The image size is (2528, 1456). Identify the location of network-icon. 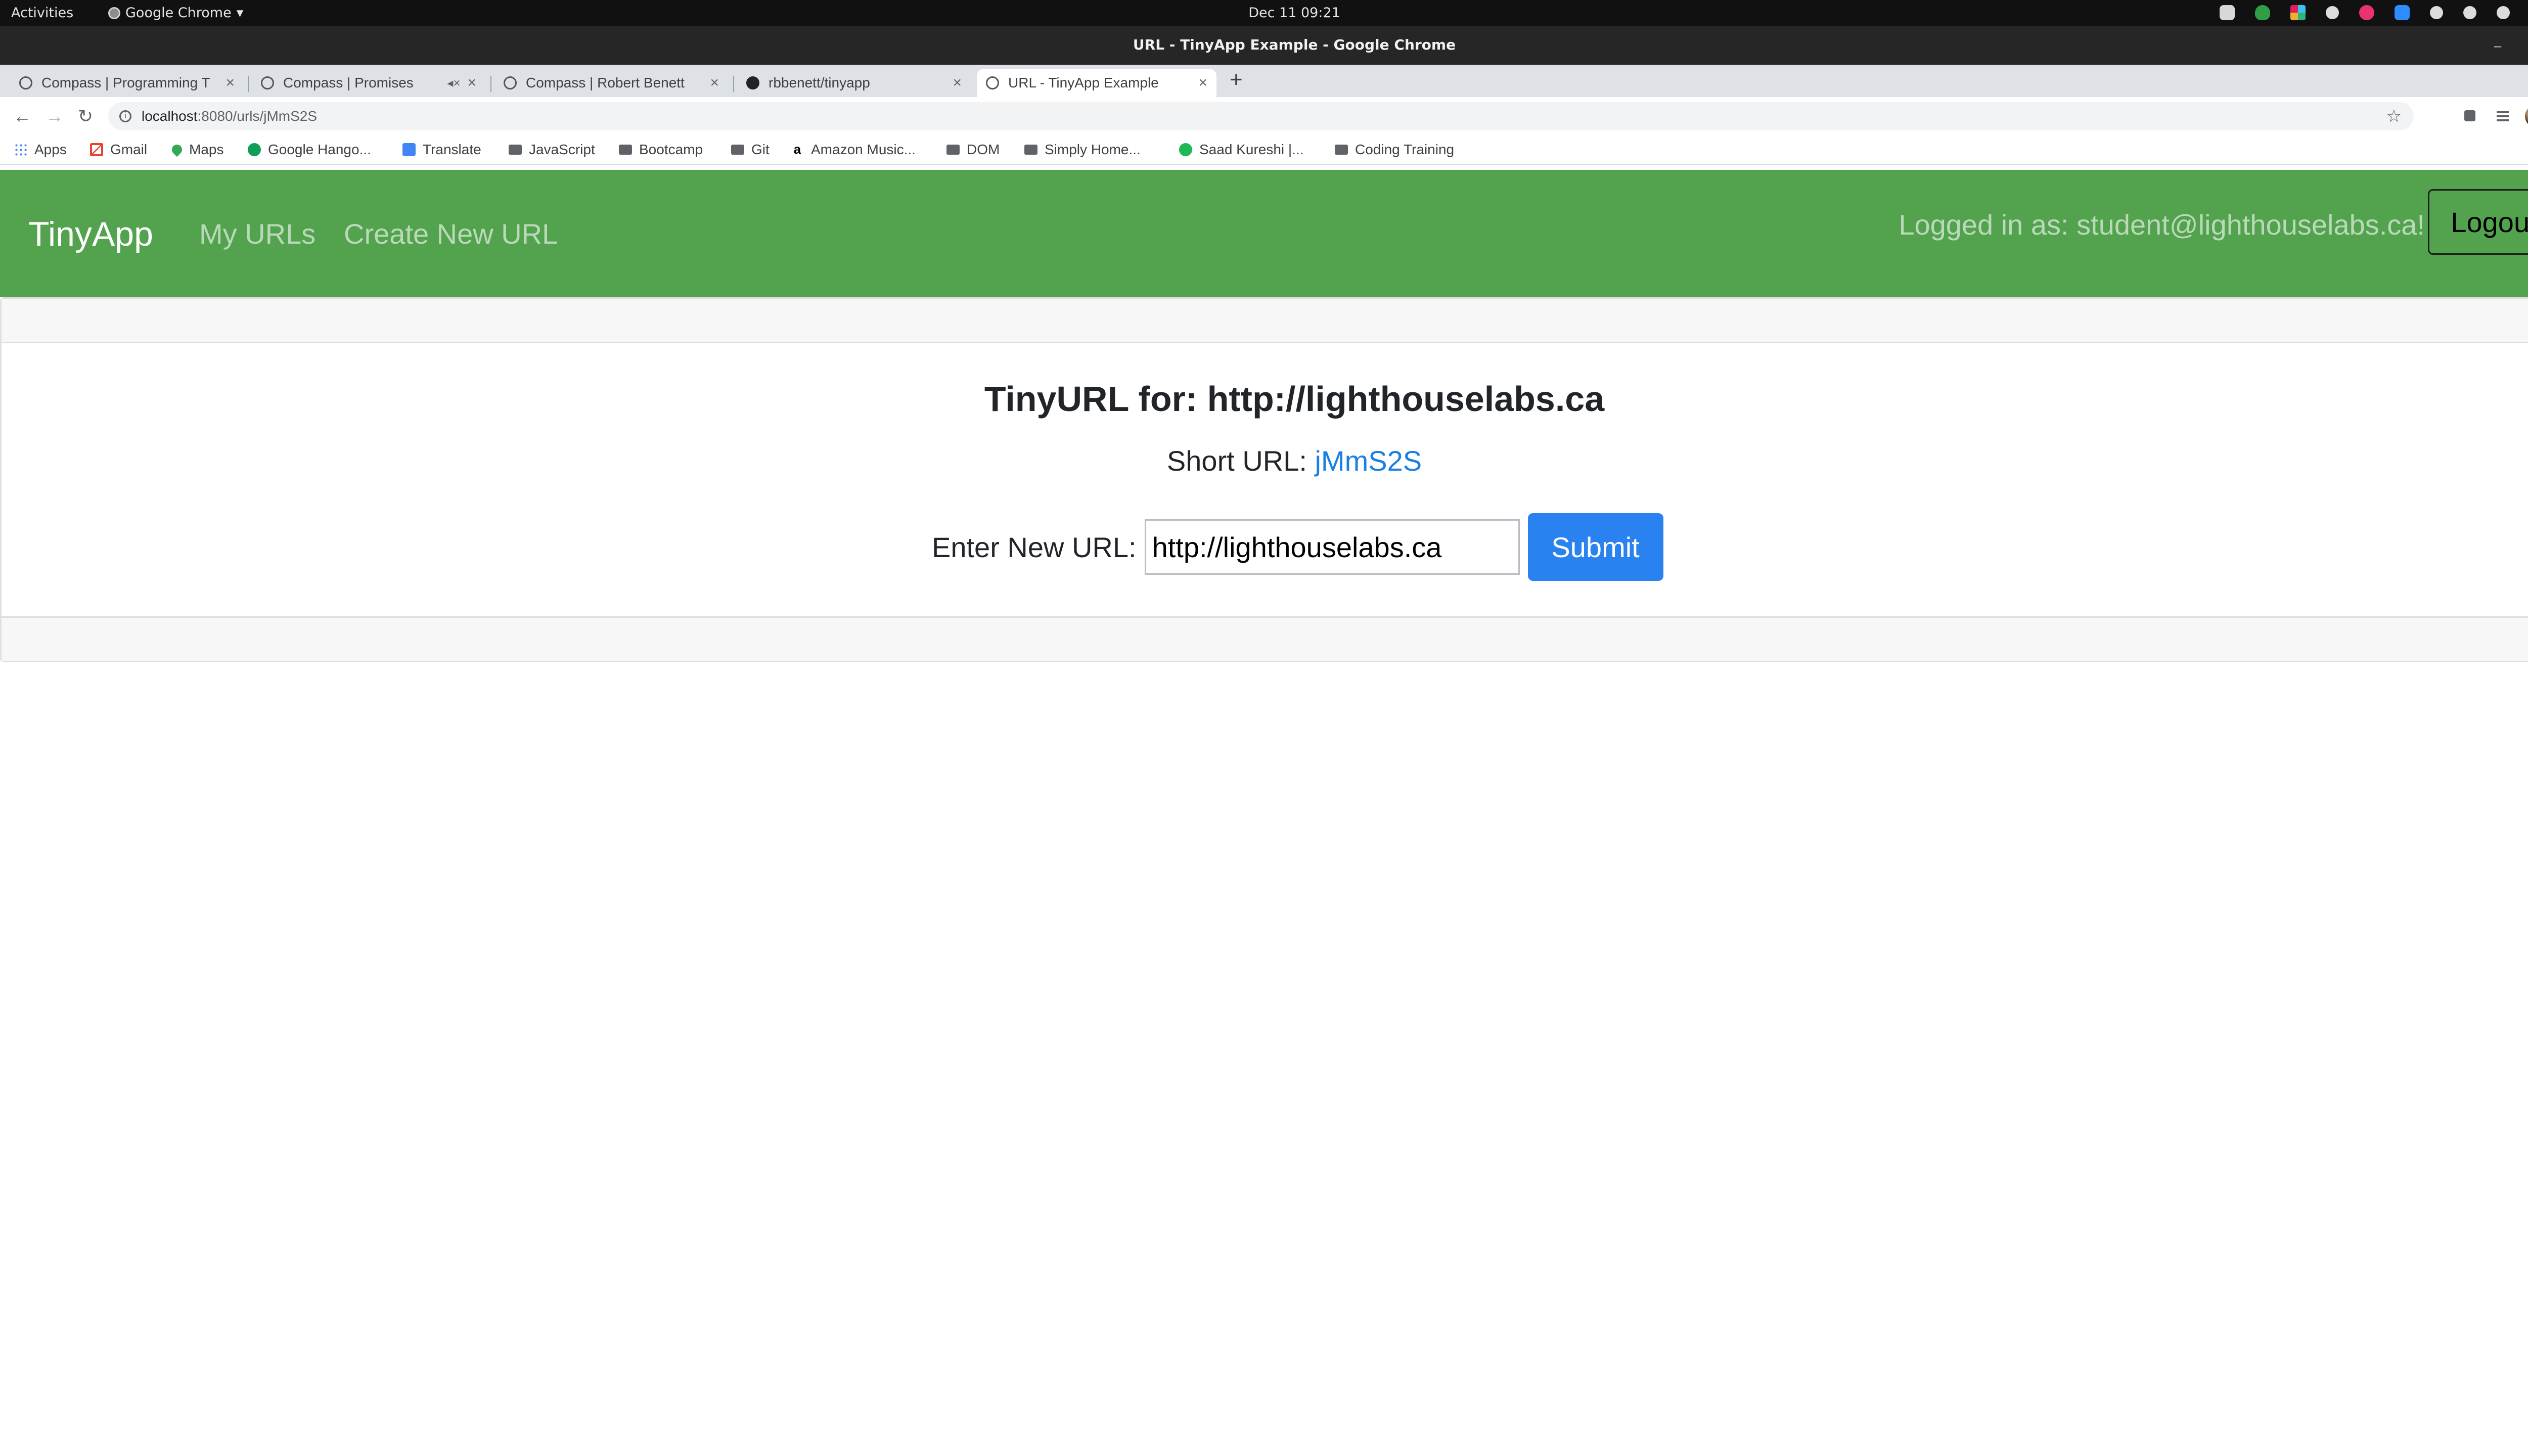
(2437, 12).